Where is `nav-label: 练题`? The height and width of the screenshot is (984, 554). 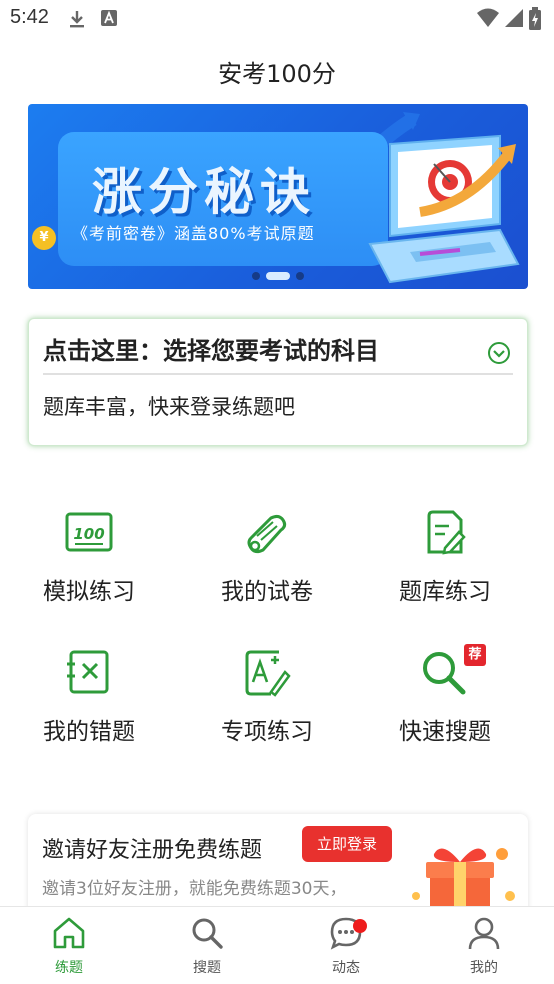 nav-label: 练题 is located at coordinates (69, 968).